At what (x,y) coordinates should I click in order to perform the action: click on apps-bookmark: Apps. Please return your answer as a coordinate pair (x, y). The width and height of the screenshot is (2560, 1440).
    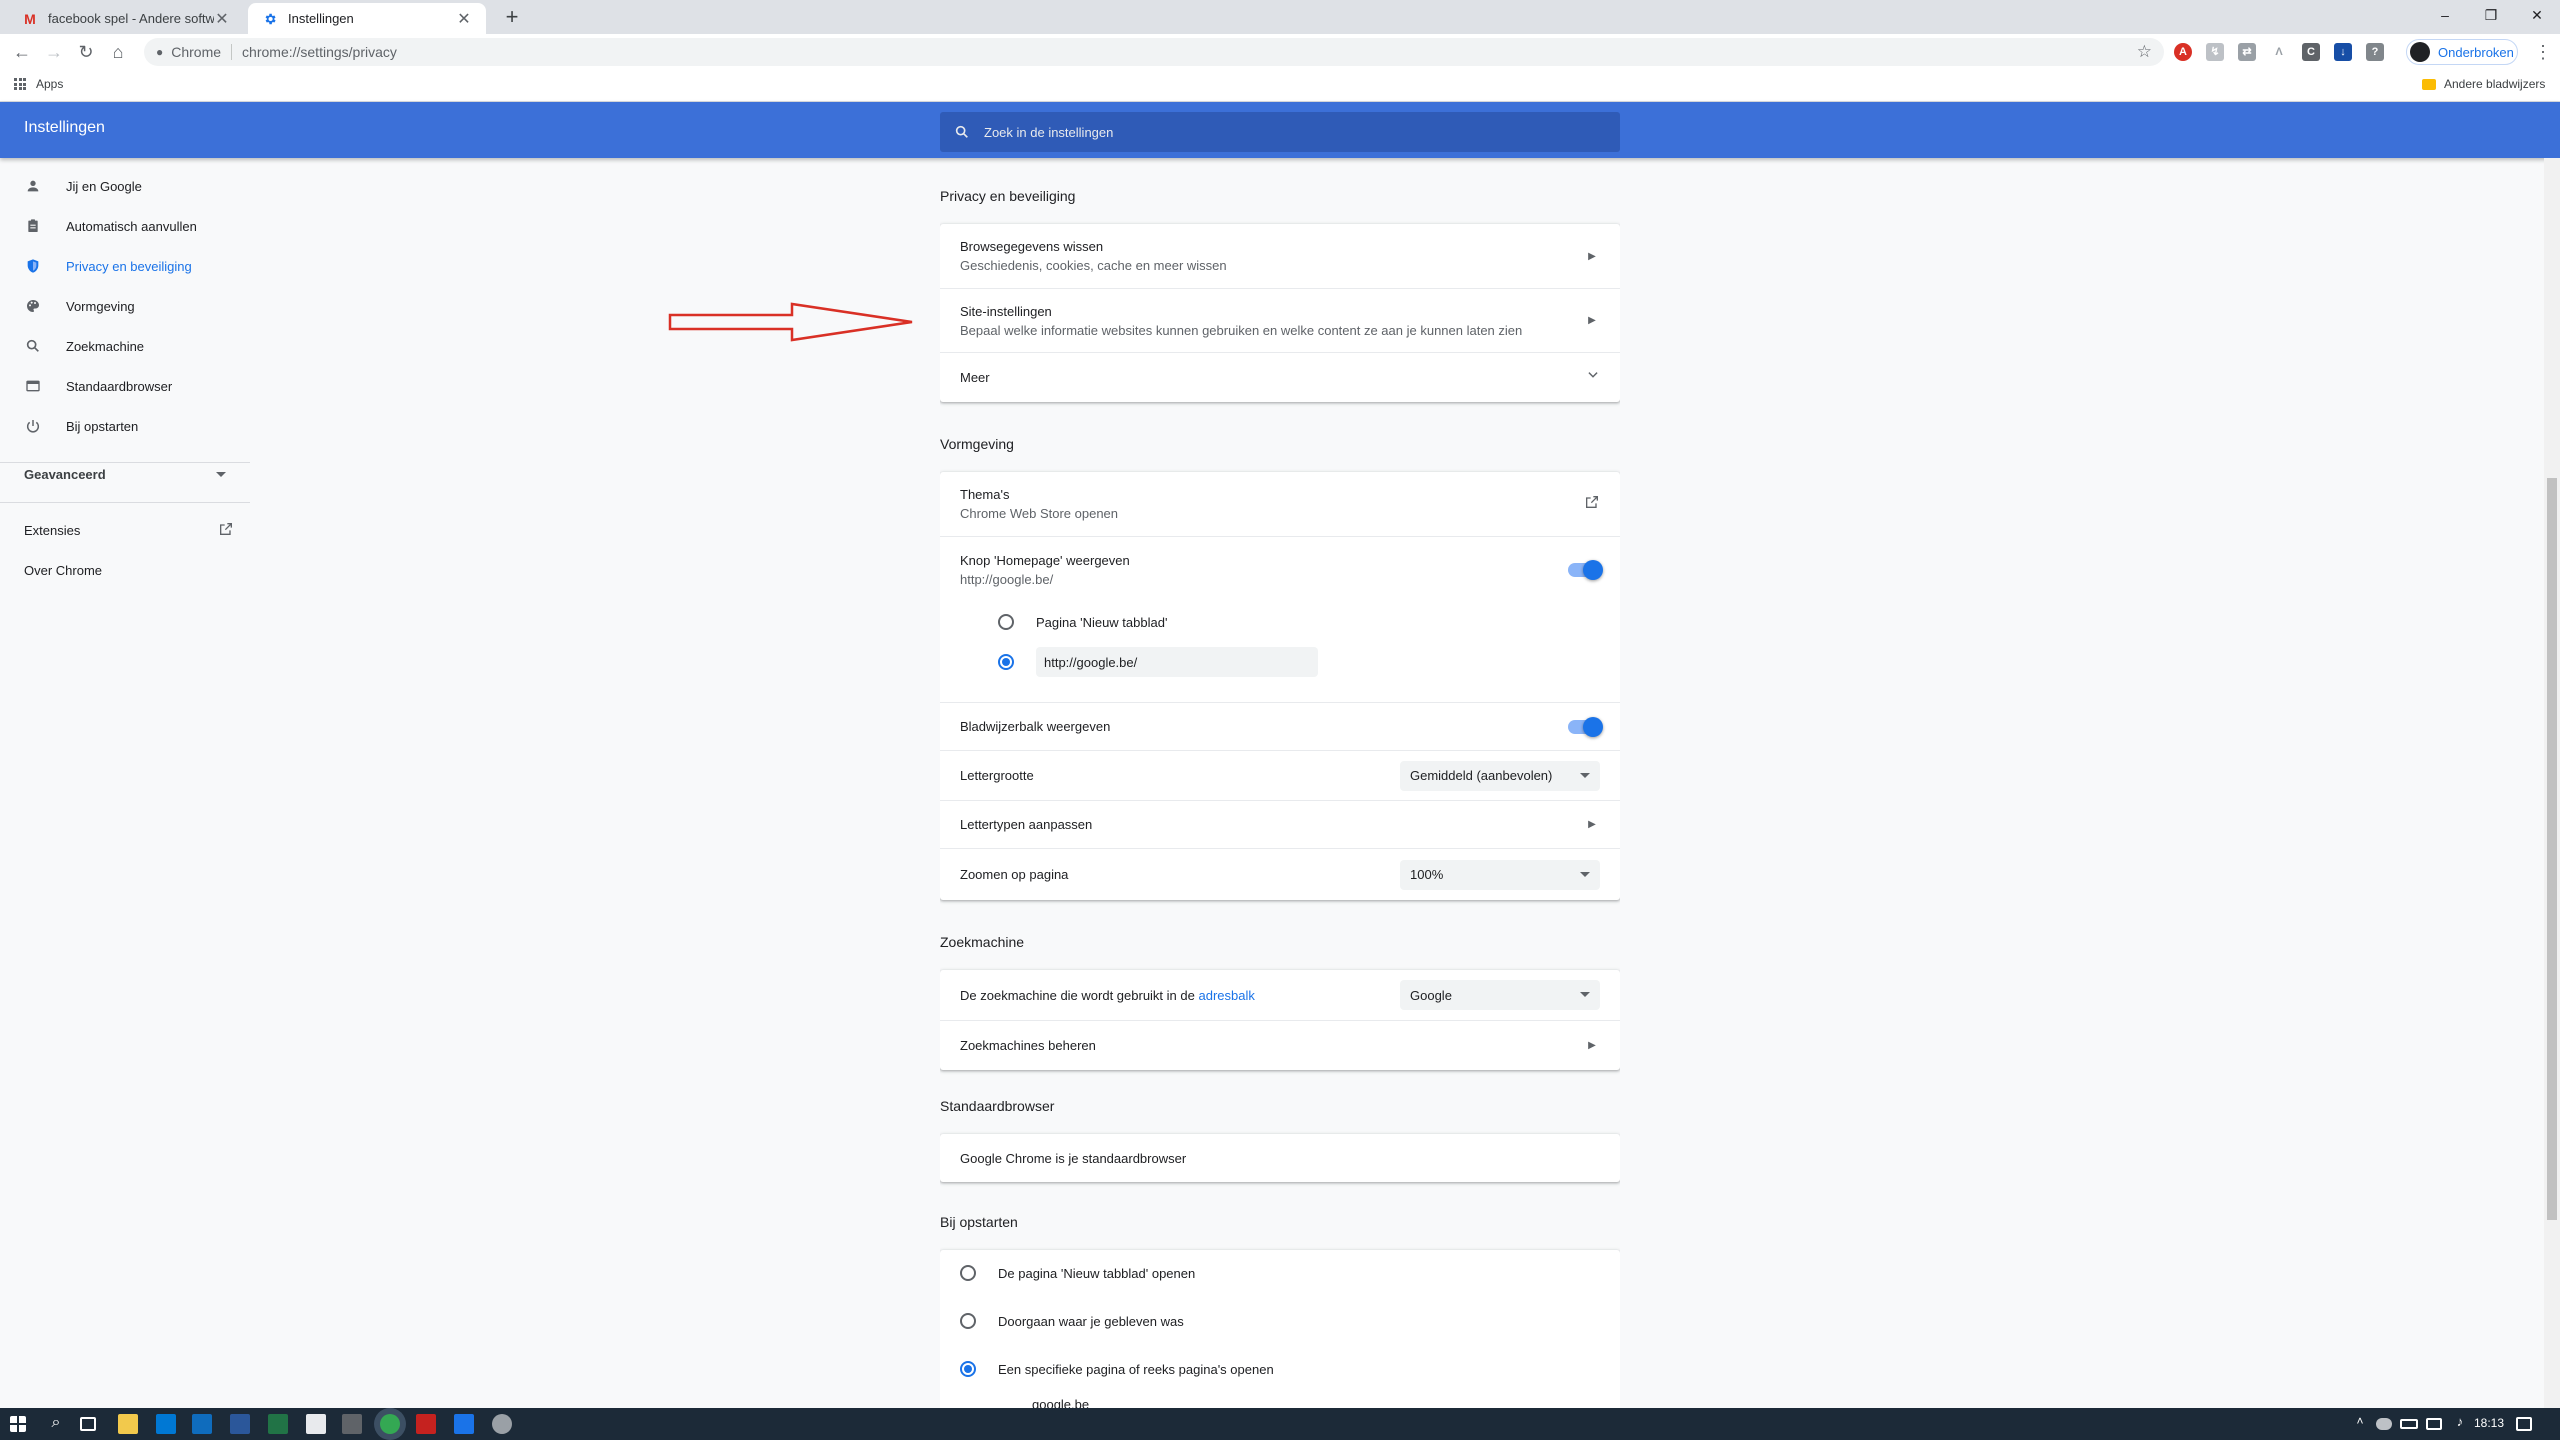
    Looking at the image, I should click on (38, 84).